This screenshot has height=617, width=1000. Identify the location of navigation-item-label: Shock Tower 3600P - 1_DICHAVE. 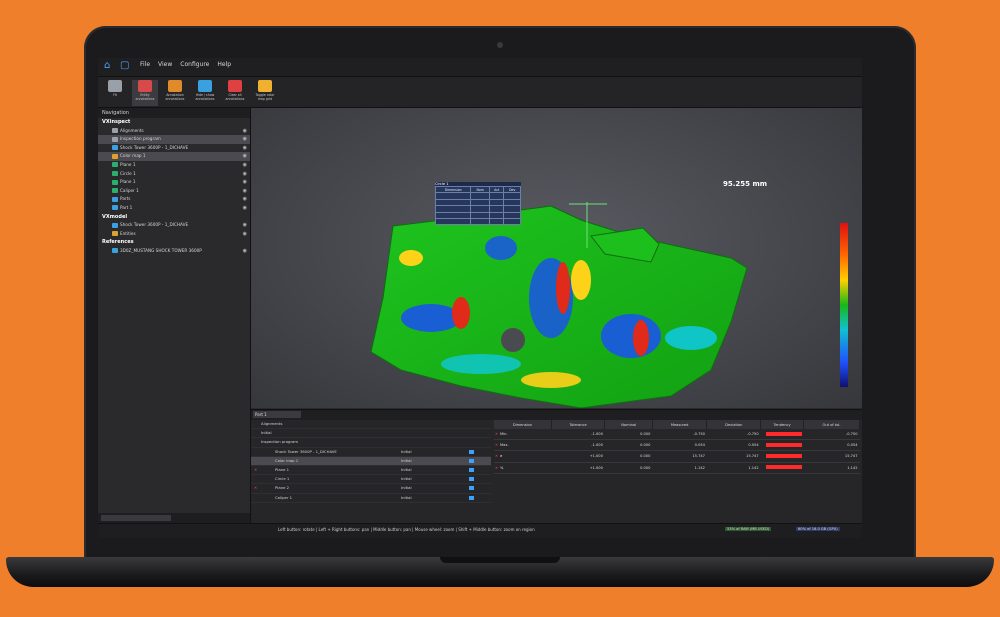
(154, 147).